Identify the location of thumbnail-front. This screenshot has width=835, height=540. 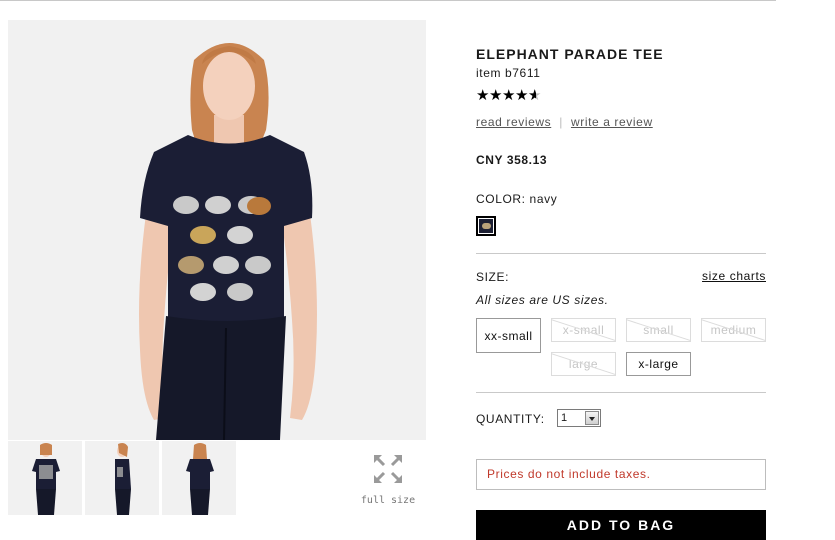
(45, 478).